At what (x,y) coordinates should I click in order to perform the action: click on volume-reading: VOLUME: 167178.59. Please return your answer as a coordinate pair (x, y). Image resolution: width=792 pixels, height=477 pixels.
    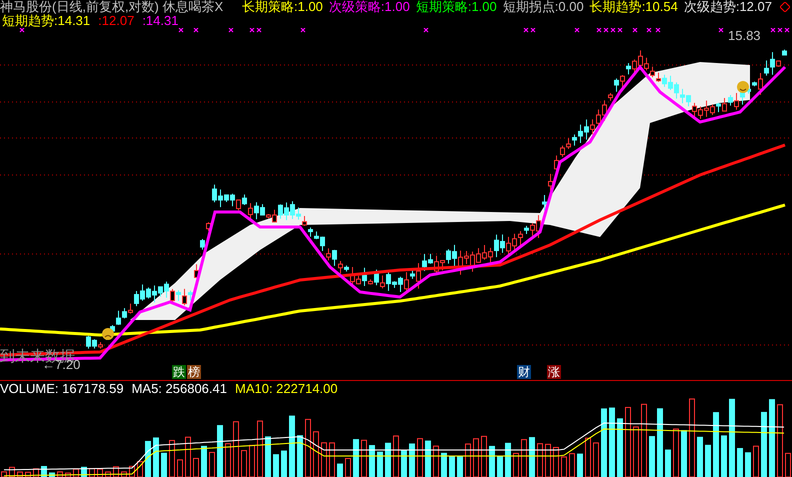
    Looking at the image, I should click on (62, 389).